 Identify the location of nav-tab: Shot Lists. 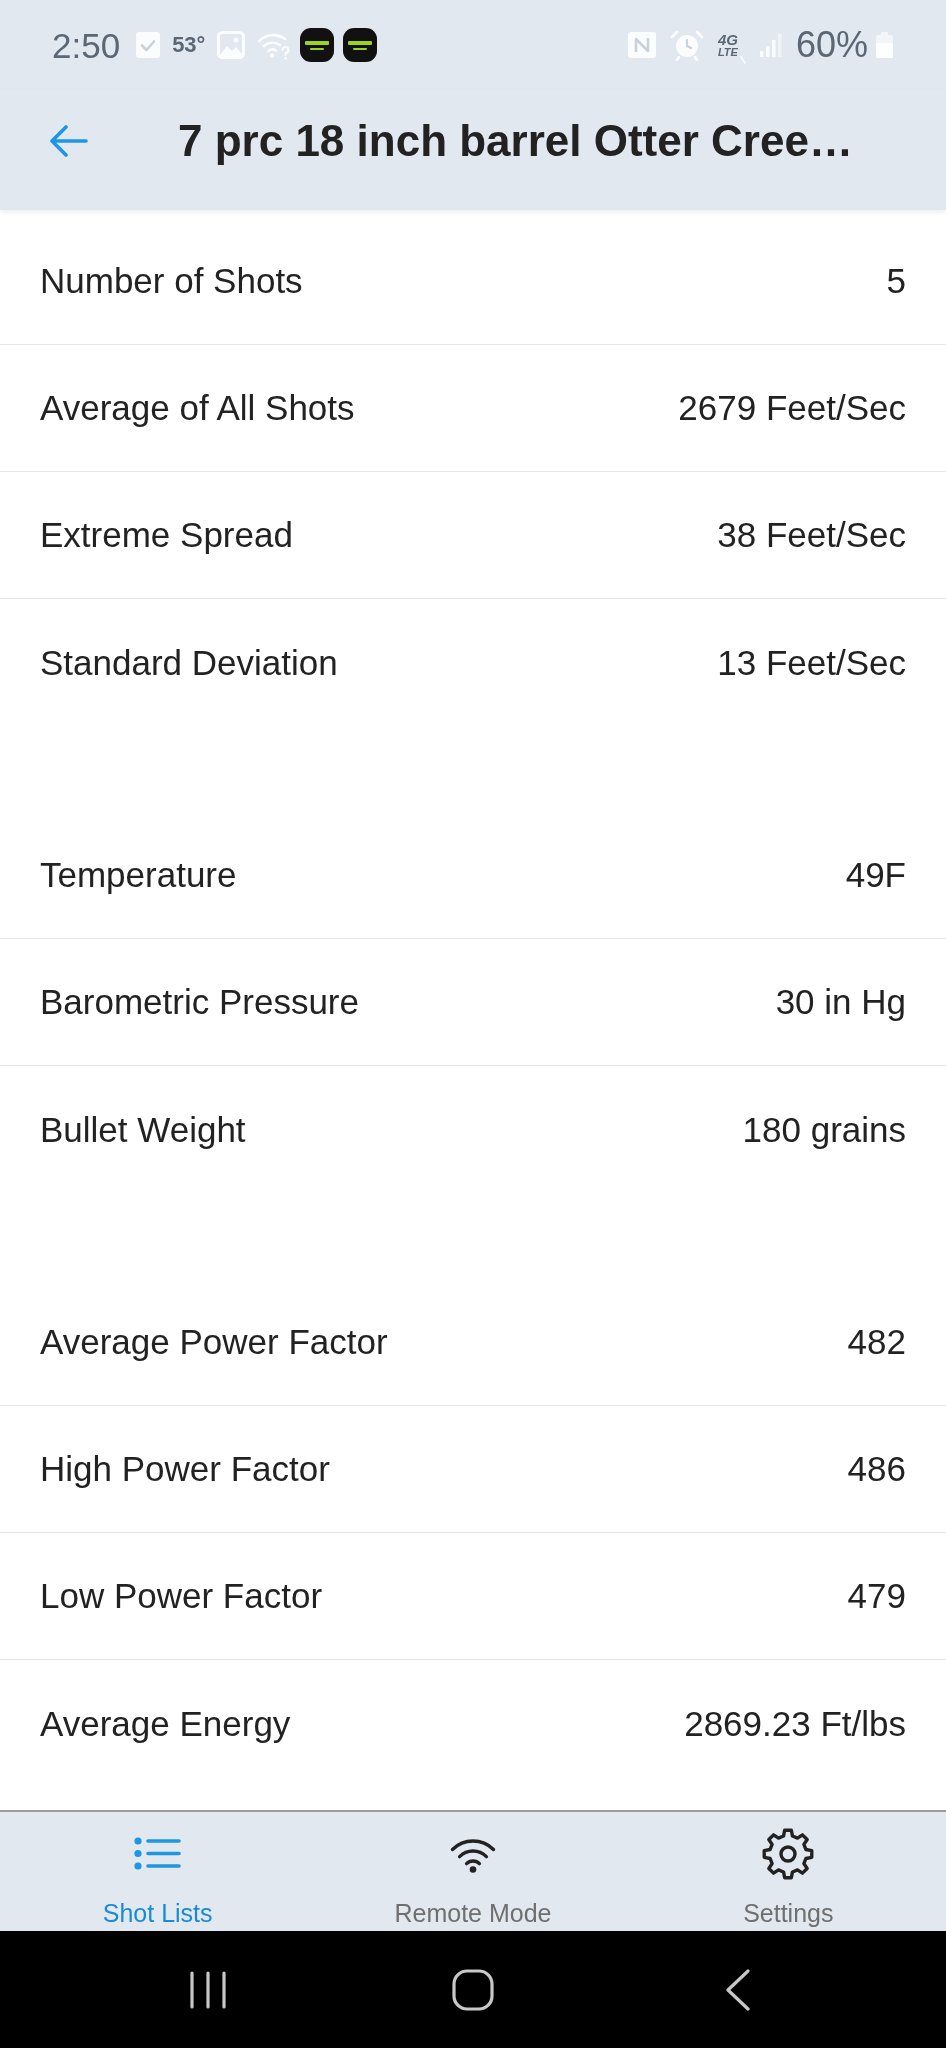
(158, 1871).